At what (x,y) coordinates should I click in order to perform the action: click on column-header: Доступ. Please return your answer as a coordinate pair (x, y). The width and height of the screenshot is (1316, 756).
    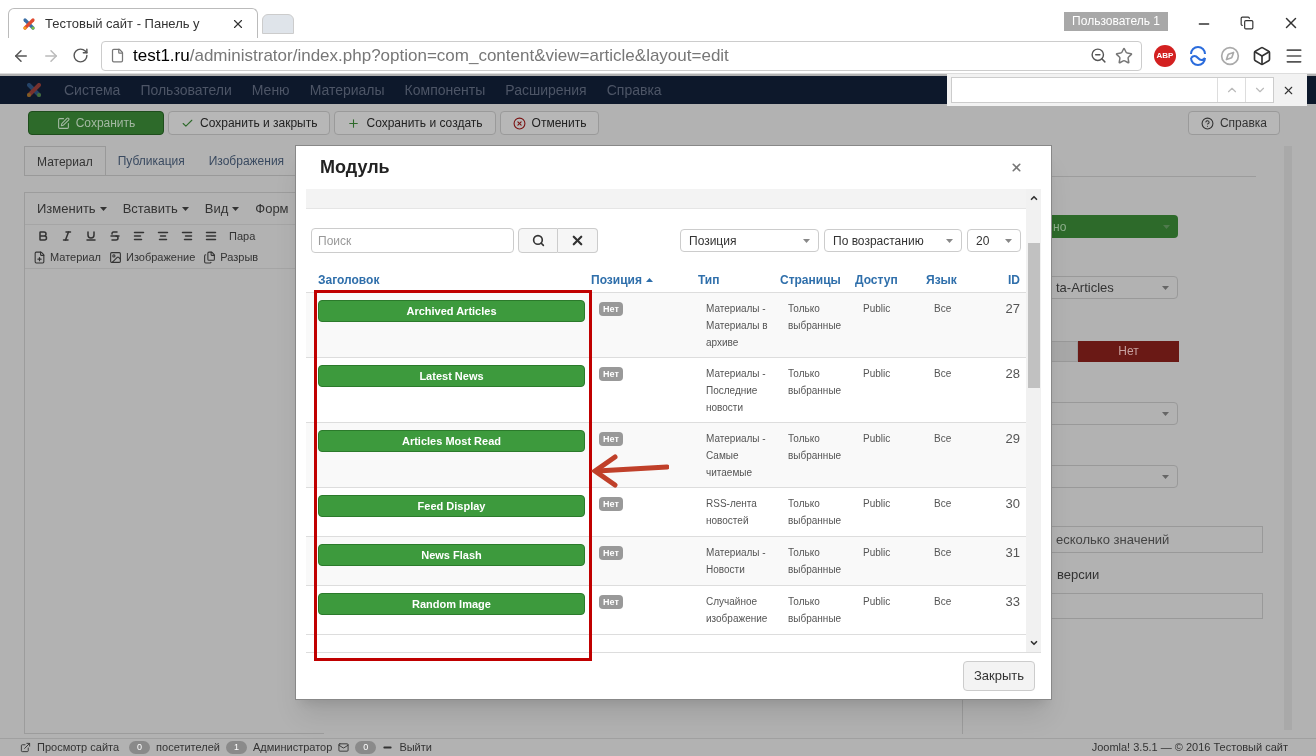
    Looking at the image, I should click on (890, 280).